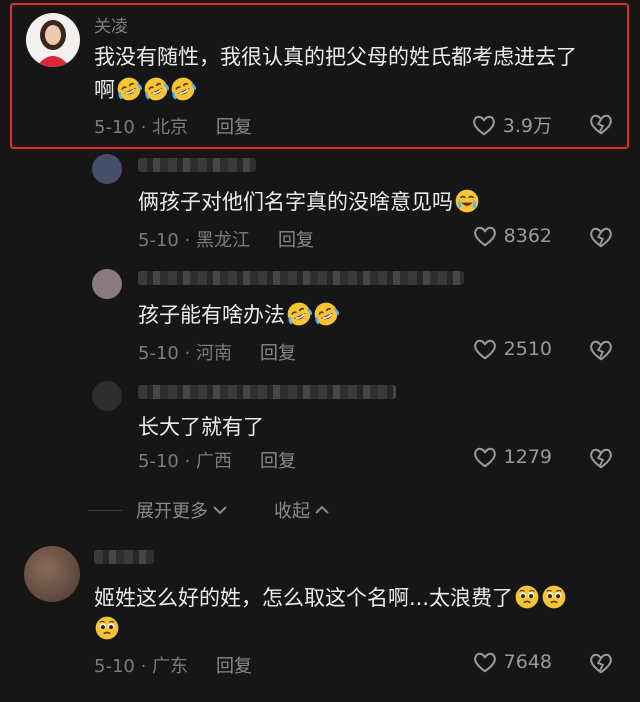 This screenshot has width=640, height=702. I want to click on reply-text: 长大了就有了, so click(201, 427).